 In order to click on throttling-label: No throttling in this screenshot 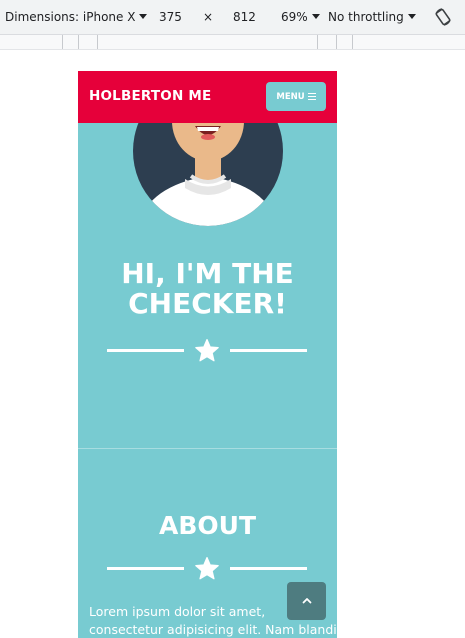, I will do `click(366, 17)`.